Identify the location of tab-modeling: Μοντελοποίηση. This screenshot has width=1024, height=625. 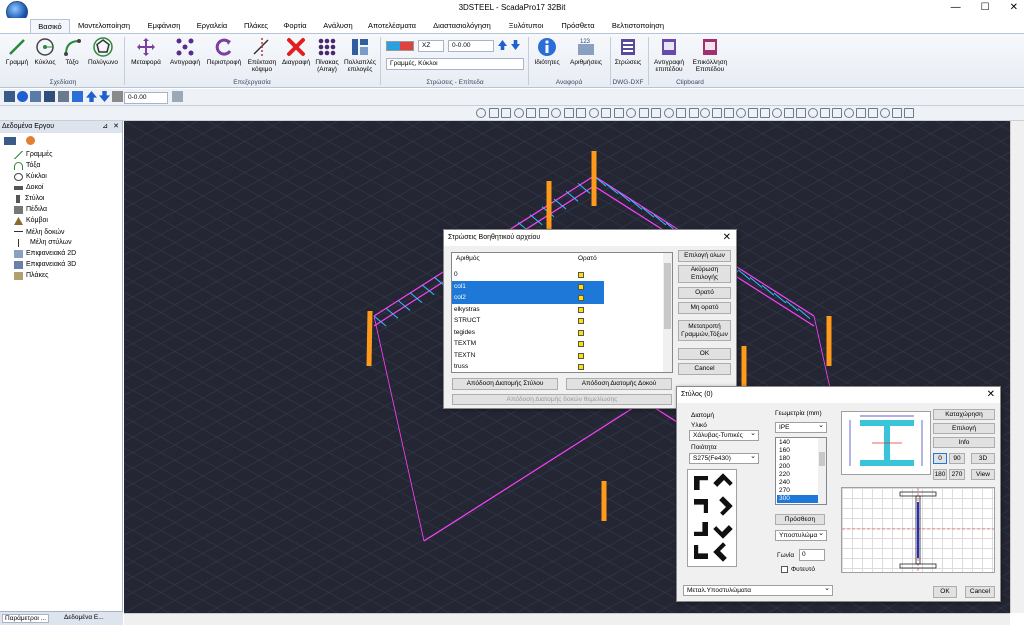
(104, 26).